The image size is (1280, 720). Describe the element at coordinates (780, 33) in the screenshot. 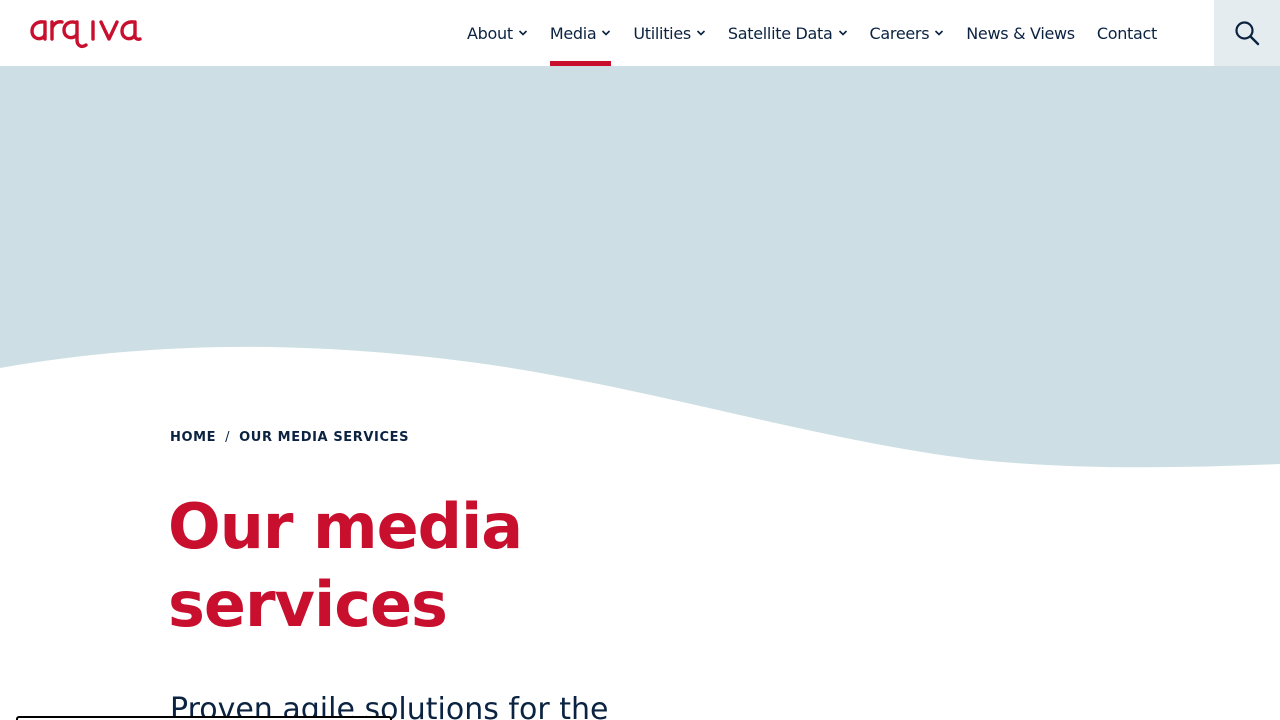

I see `nav-item-label: Satellite Data` at that location.